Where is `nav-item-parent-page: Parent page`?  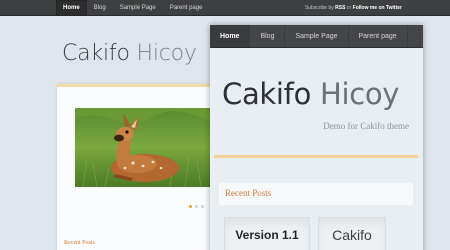 nav-item-parent-page: Parent page is located at coordinates (186, 8).